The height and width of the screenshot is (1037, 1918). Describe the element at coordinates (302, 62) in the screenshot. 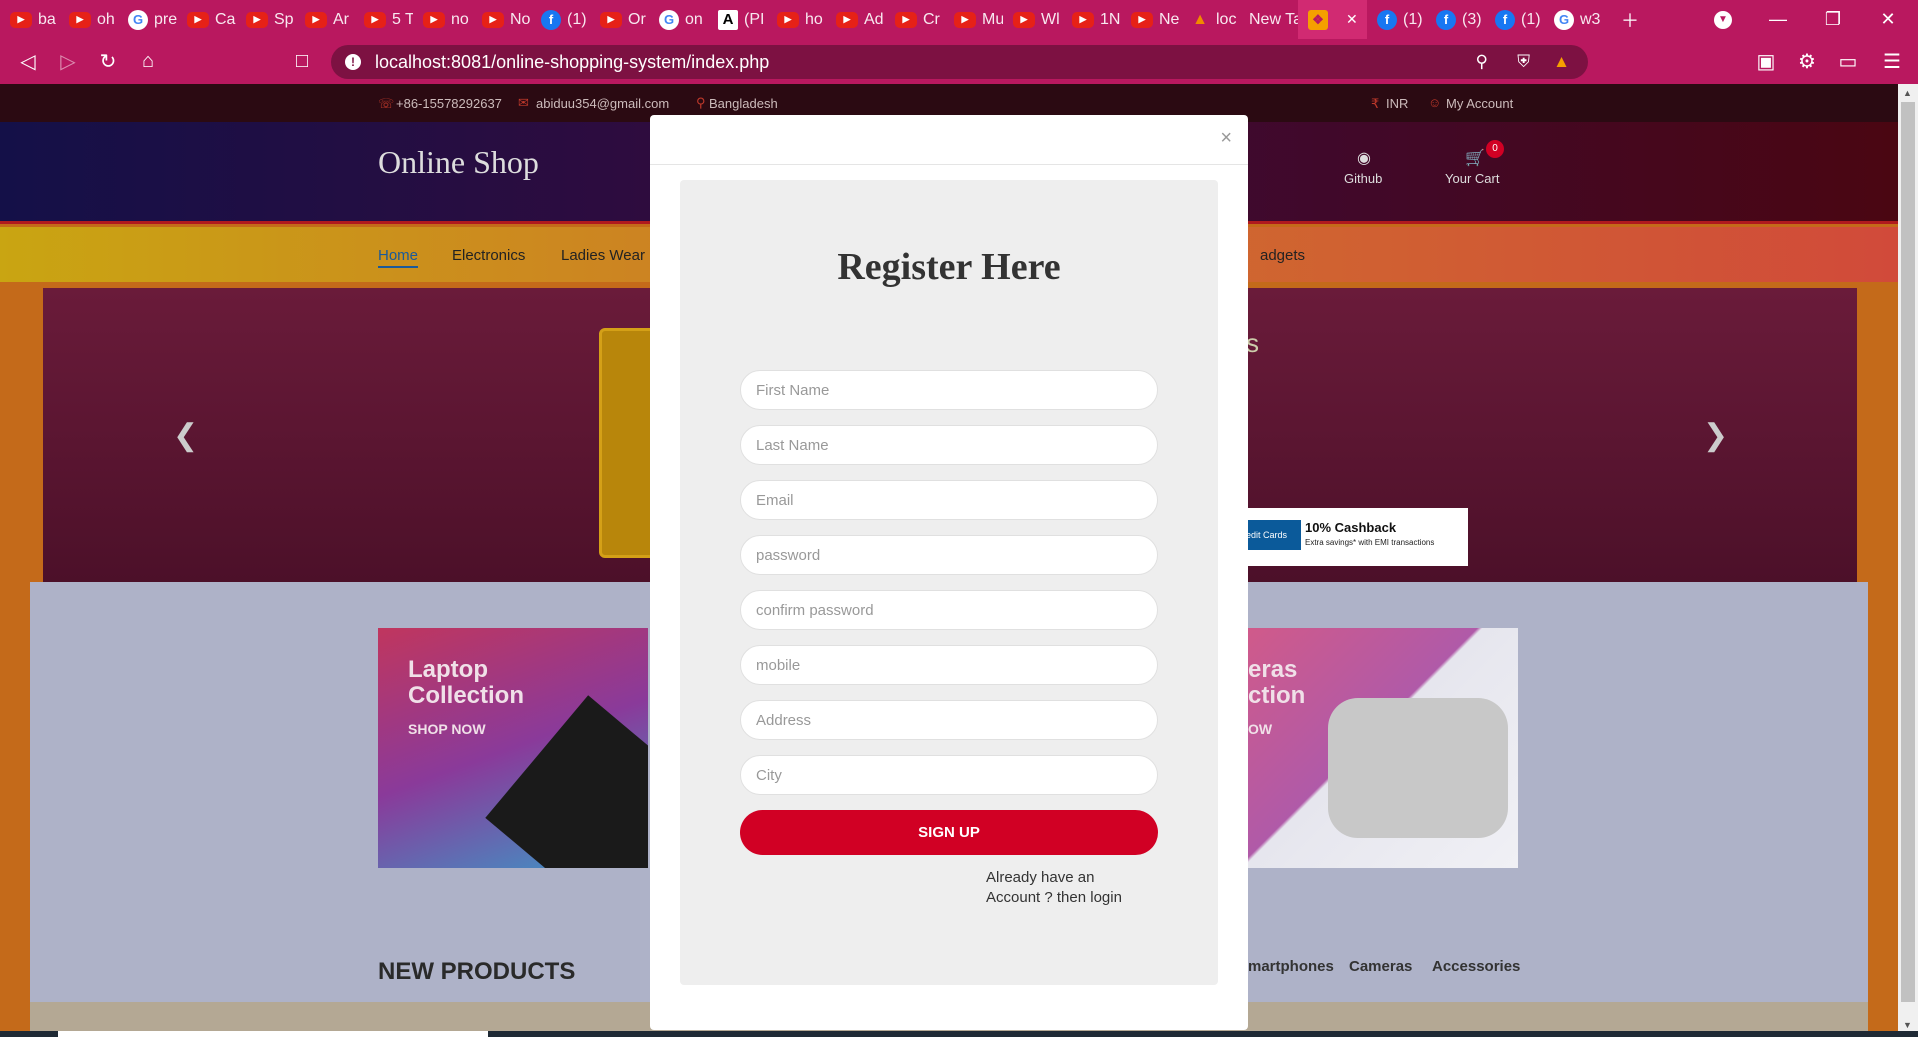

I see `bookmark-icon: □` at that location.